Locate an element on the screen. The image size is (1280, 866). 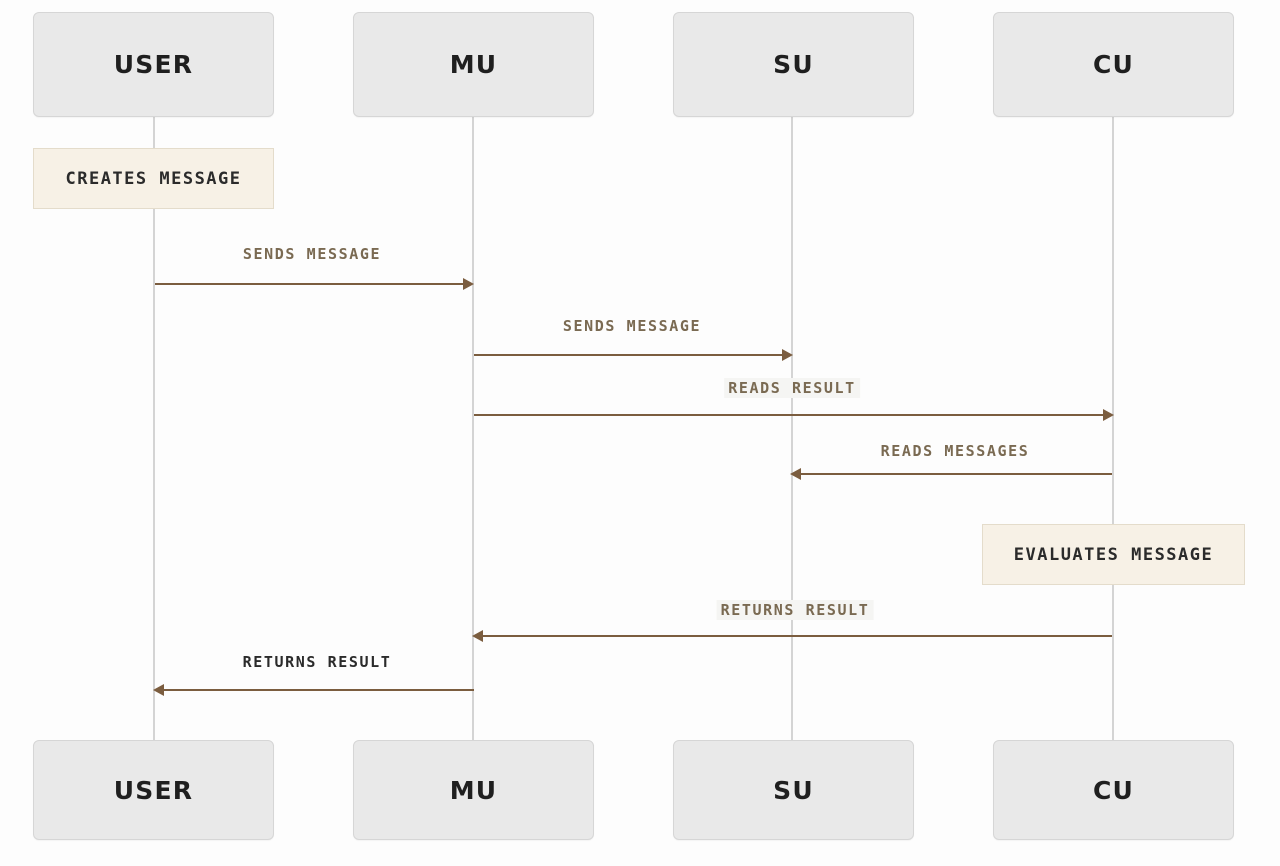
message-label-reads-messages: READS MESSAGES is located at coordinates (955, 451).